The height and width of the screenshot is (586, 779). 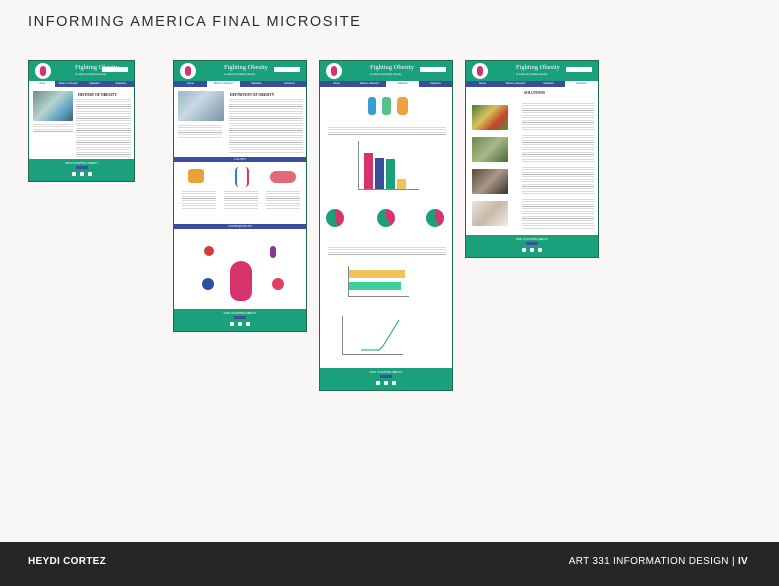 What do you see at coordinates (201, 106) in the screenshot?
I see `belly-photo` at bounding box center [201, 106].